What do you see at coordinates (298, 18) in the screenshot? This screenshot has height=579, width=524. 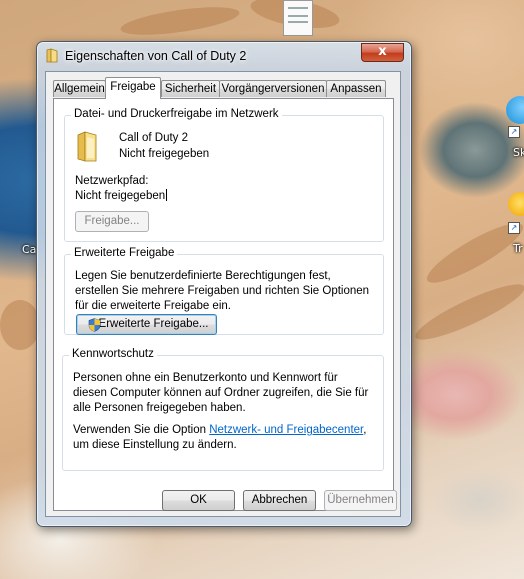 I see `desktop-file-icon` at bounding box center [298, 18].